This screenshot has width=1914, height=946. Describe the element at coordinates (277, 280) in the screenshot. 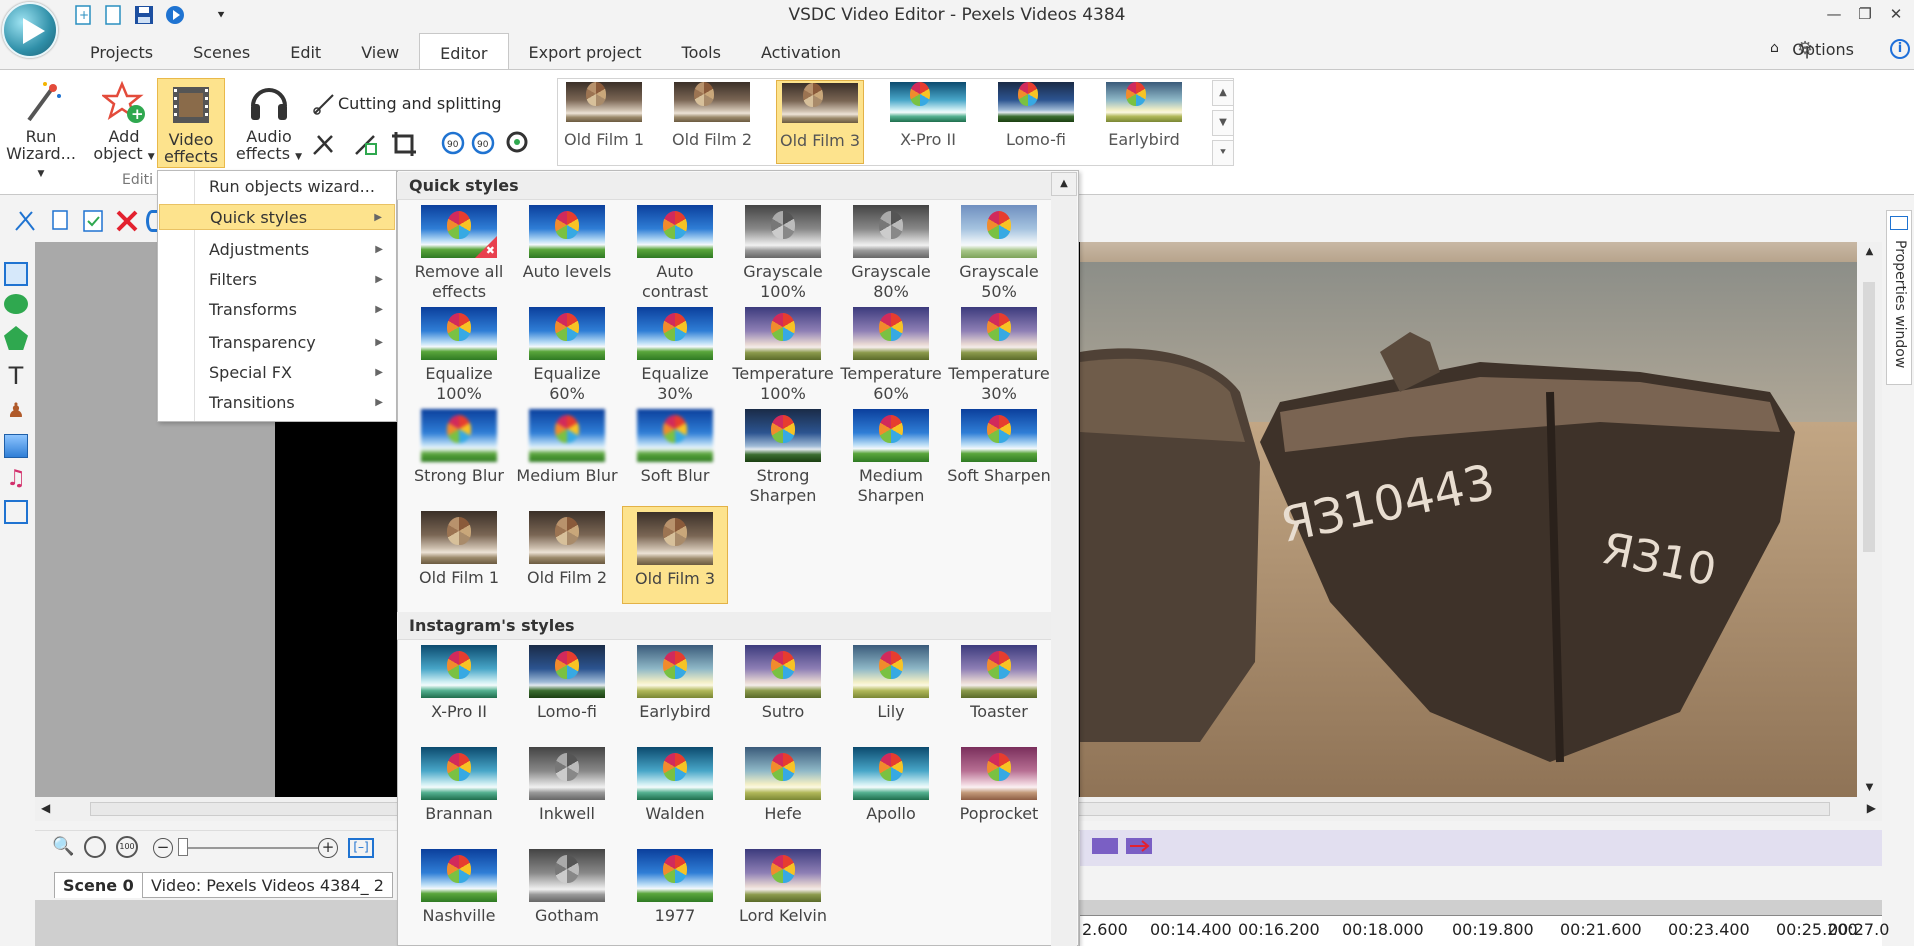

I see `menu-item-filters: Filters ▶` at that location.